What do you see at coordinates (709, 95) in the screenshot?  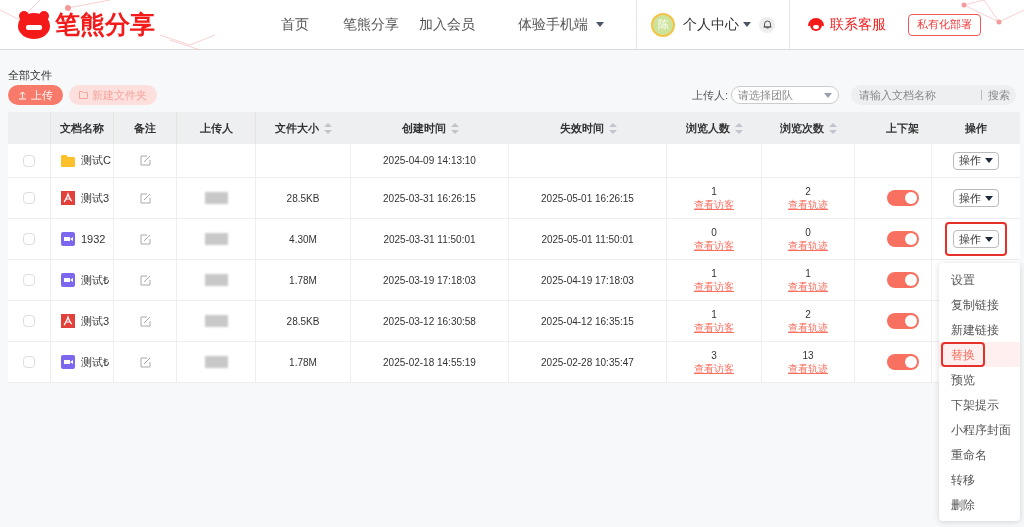 I see `uploader-label: 上传人:` at bounding box center [709, 95].